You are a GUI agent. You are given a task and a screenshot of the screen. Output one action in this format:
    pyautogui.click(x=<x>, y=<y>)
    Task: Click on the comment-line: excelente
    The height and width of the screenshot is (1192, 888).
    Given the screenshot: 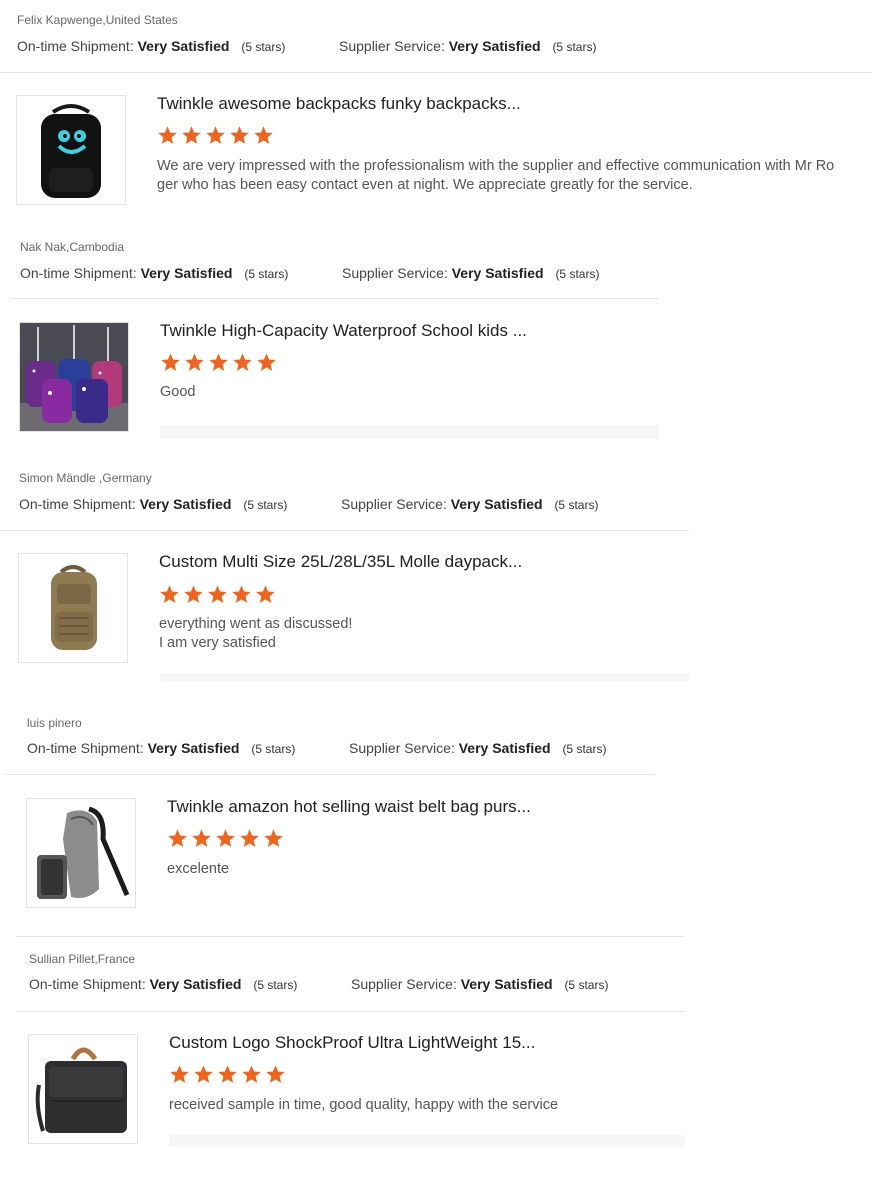 What is the action you would take?
    pyautogui.click(x=198, y=869)
    